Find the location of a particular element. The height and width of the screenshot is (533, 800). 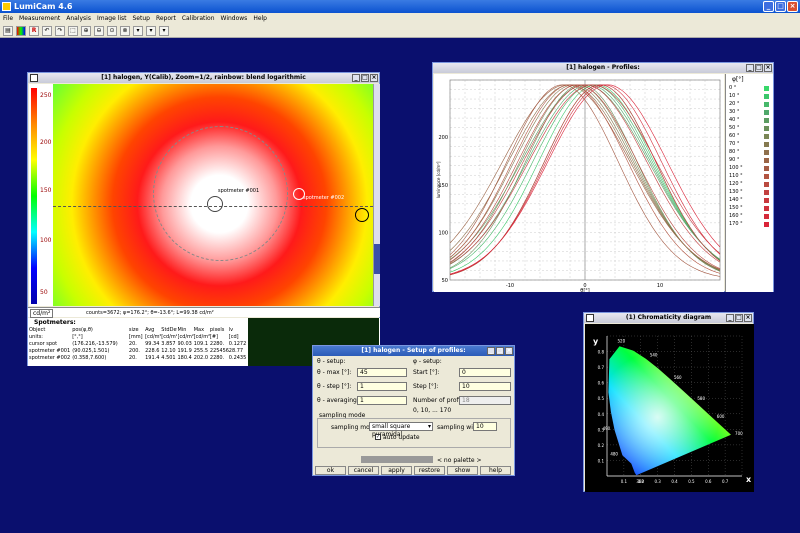

theta-step-input: 1 is located at coordinates (382, 386).